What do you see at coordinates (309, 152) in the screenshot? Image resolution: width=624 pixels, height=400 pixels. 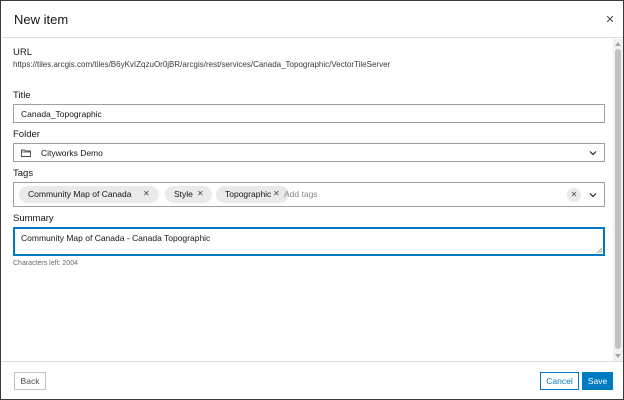 I see `folder-select: Cityworks Demo` at bounding box center [309, 152].